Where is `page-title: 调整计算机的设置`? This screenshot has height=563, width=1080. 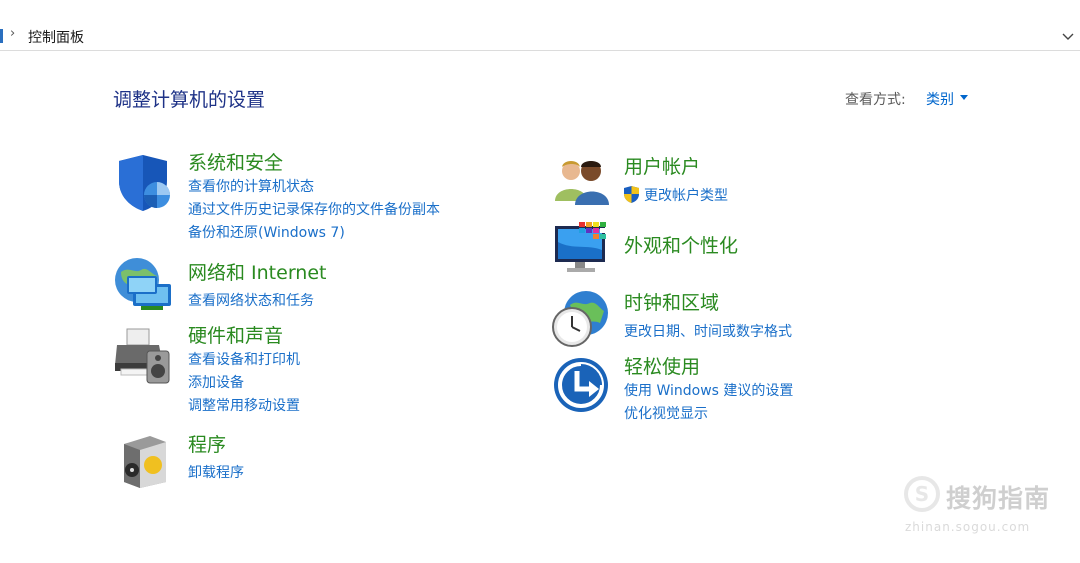 page-title: 调整计算机的设置 is located at coordinates (189, 100).